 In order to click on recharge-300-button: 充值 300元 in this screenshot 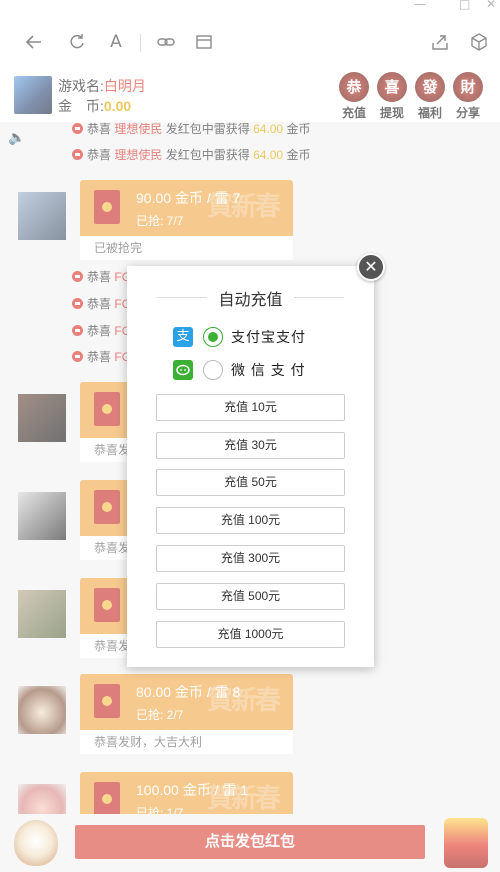, I will do `click(250, 558)`.